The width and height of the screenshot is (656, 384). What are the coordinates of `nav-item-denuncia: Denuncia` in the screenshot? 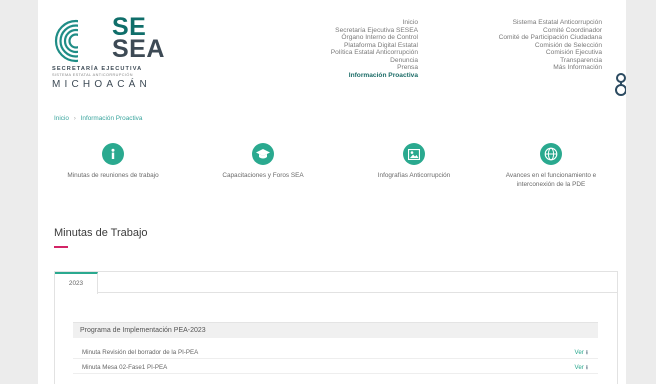 It's located at (359, 61).